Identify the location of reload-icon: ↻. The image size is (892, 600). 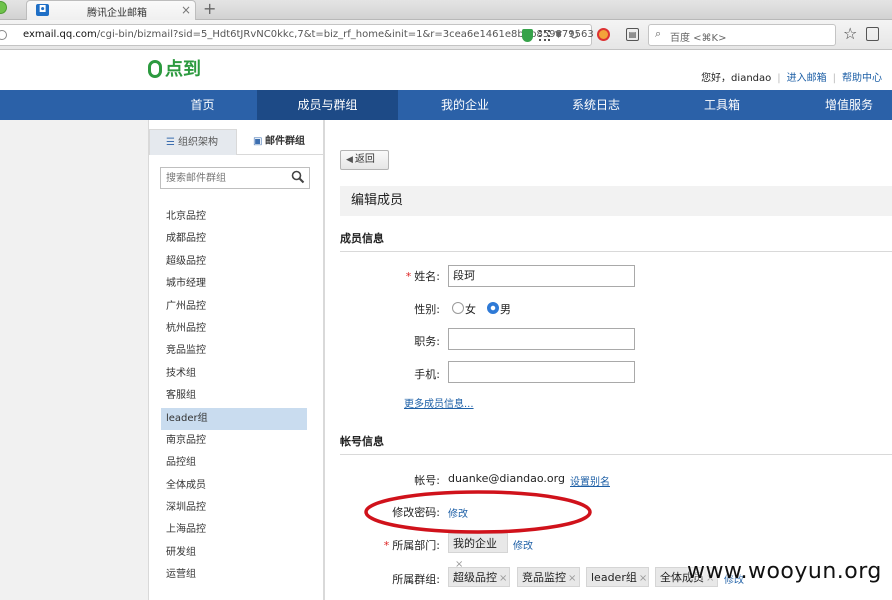
(574, 35).